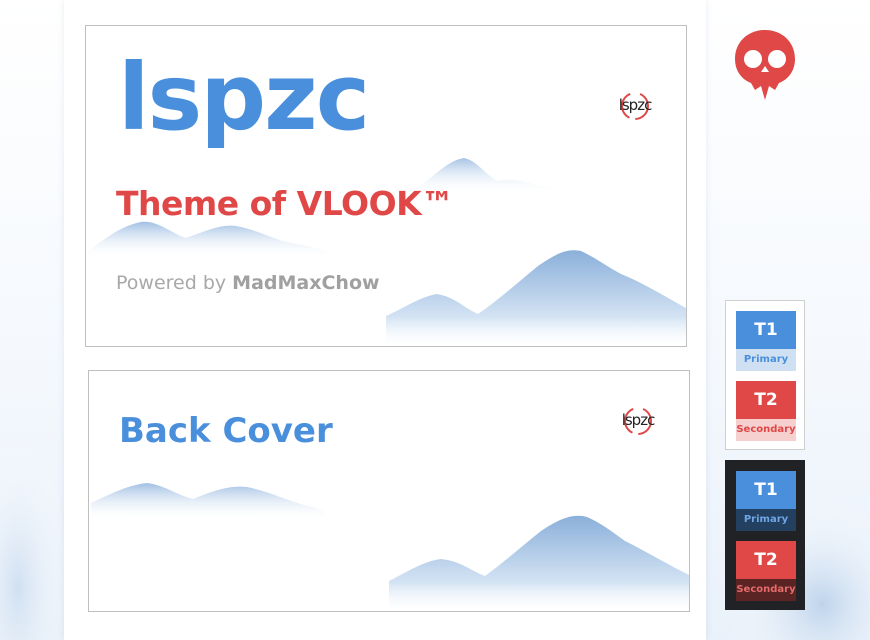  I want to click on powered-by-author: MadMaxChow, so click(306, 283).